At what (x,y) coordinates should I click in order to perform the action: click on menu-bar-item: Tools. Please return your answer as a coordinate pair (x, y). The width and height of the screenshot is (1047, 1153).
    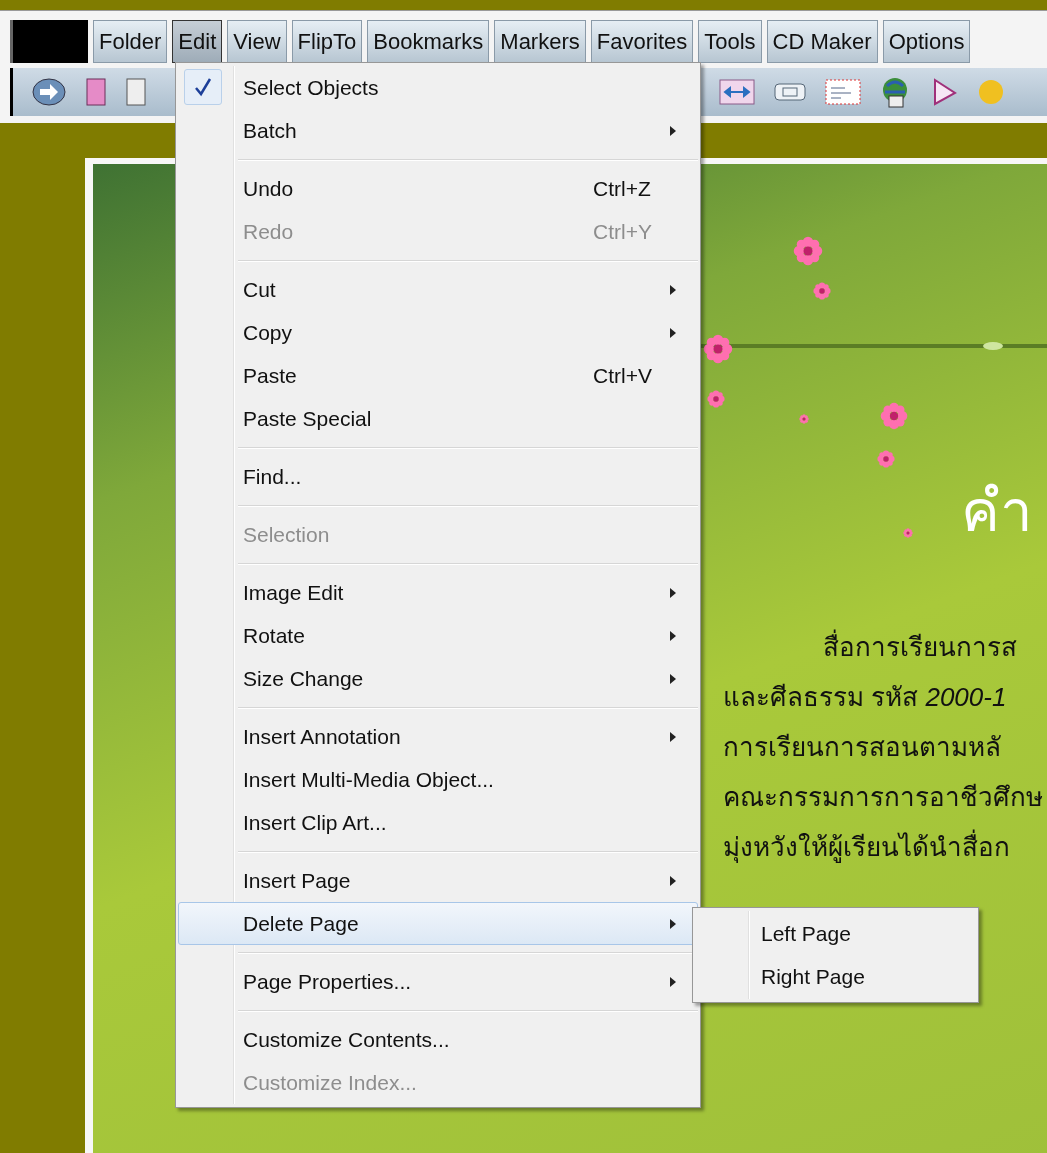
    Looking at the image, I should click on (730, 41).